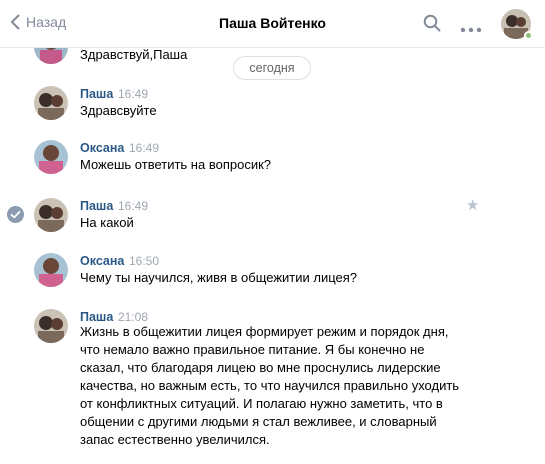 Image resolution: width=545 pixels, height=464 pixels. I want to click on message-text: Здравсвуйте, so click(118, 110).